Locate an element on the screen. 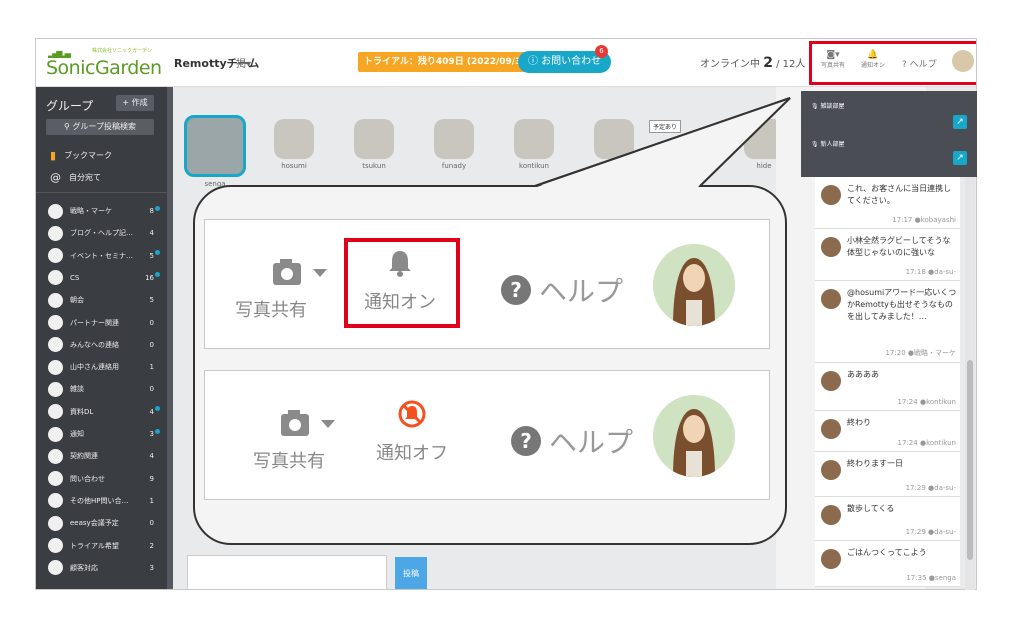 The width and height of the screenshot is (1024, 641). member-card: senga is located at coordinates (215, 151).